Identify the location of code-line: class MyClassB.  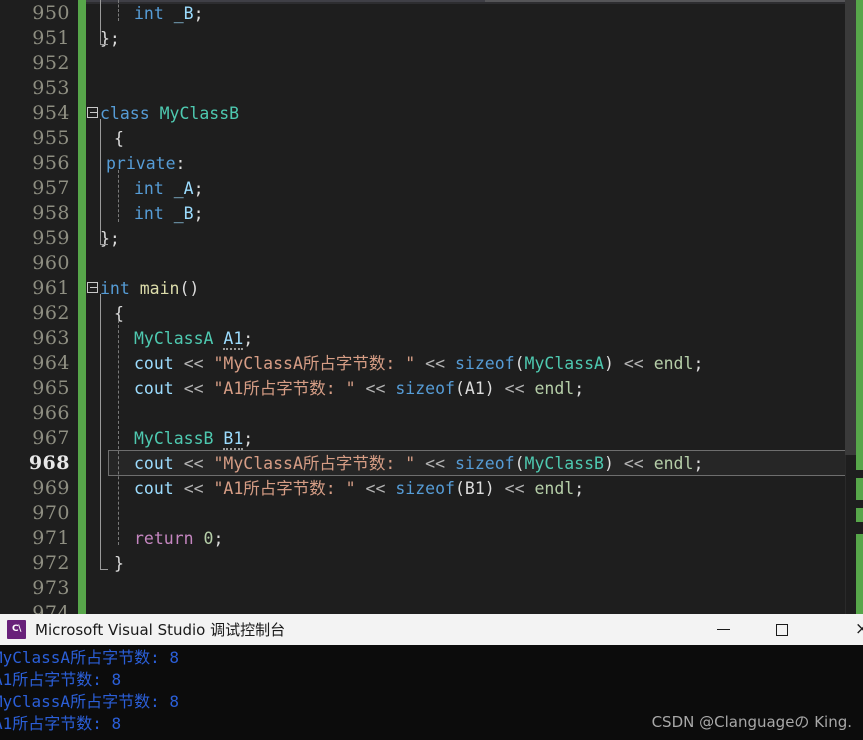
(465, 113).